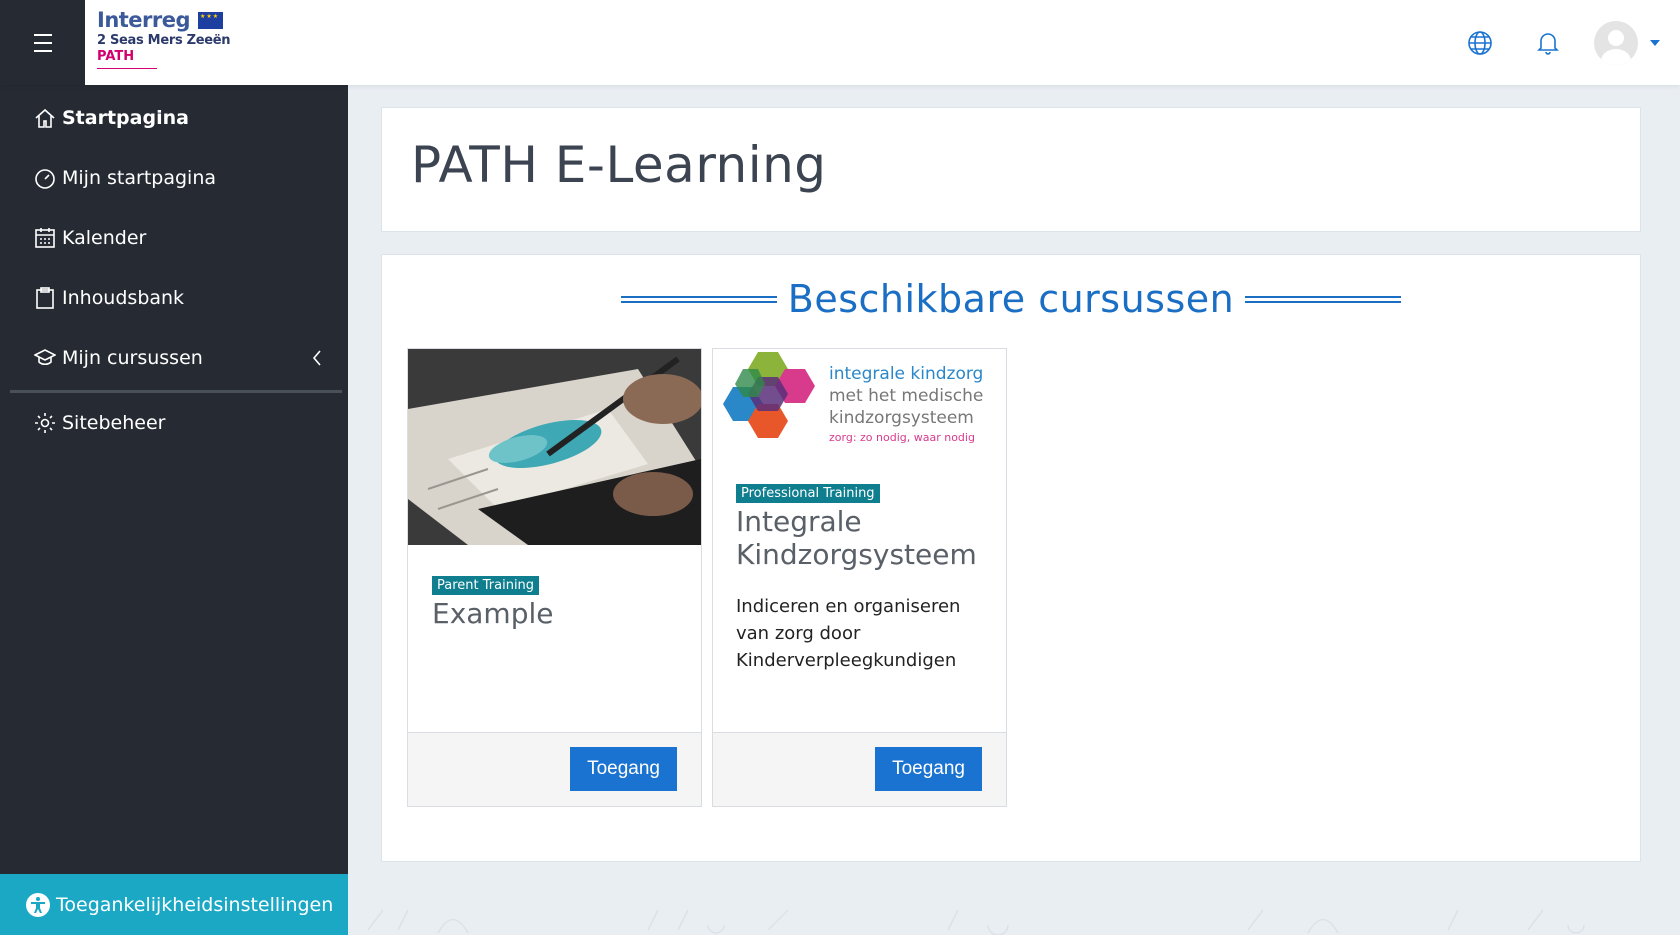  Describe the element at coordinates (492, 613) in the screenshot. I see `course-title: Example` at that location.